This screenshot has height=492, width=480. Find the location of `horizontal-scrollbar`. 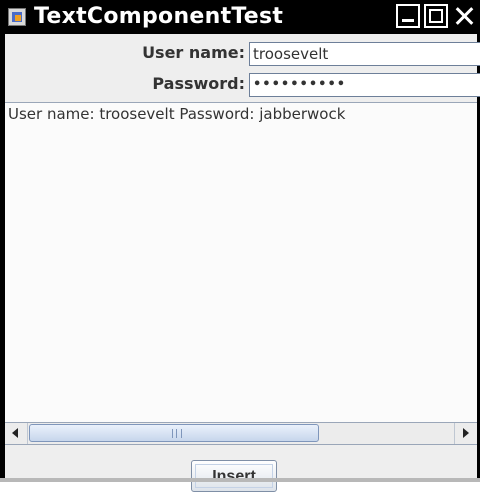

horizontal-scrollbar is located at coordinates (241, 433).